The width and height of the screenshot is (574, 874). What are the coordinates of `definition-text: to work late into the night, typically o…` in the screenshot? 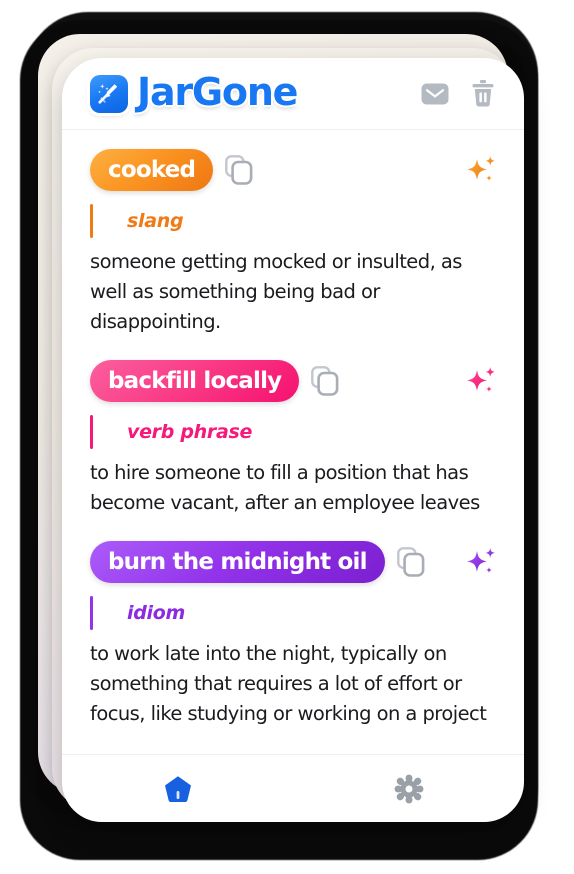 It's located at (288, 683).